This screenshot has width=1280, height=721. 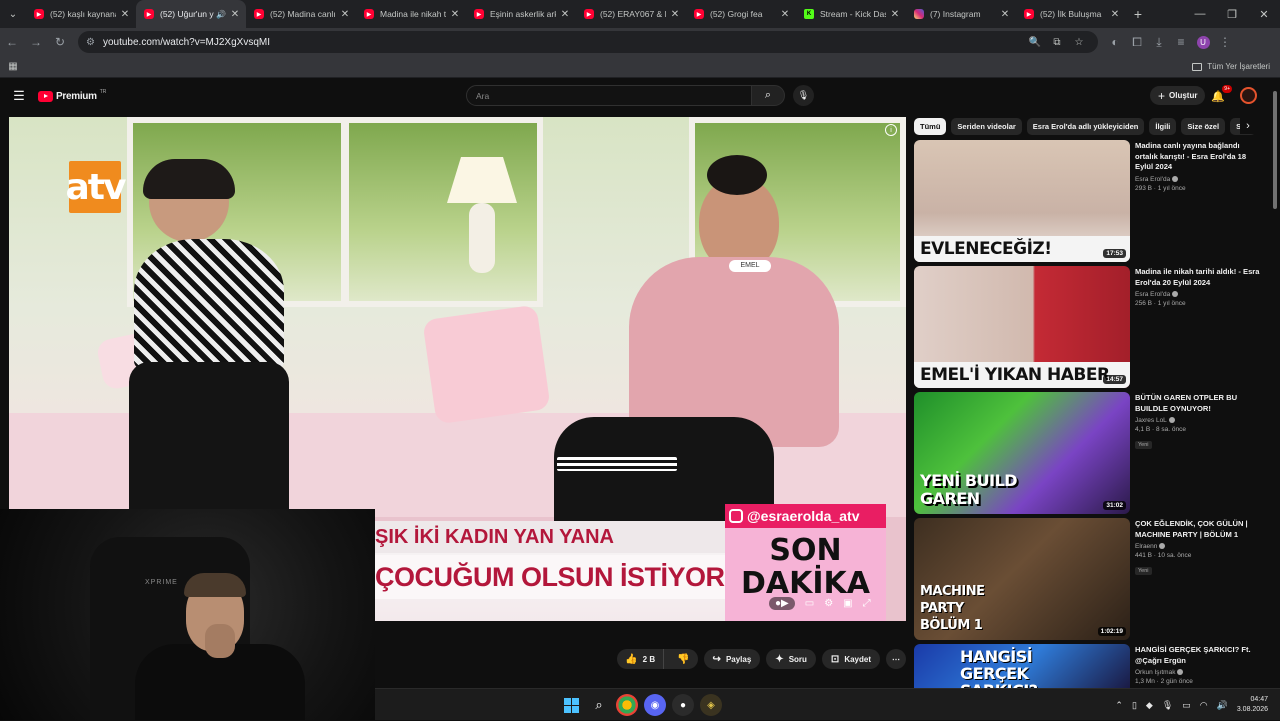 I want to click on browser-tab: ▶ (52) ERAY067 & M ✕, so click(x=631, y=14).